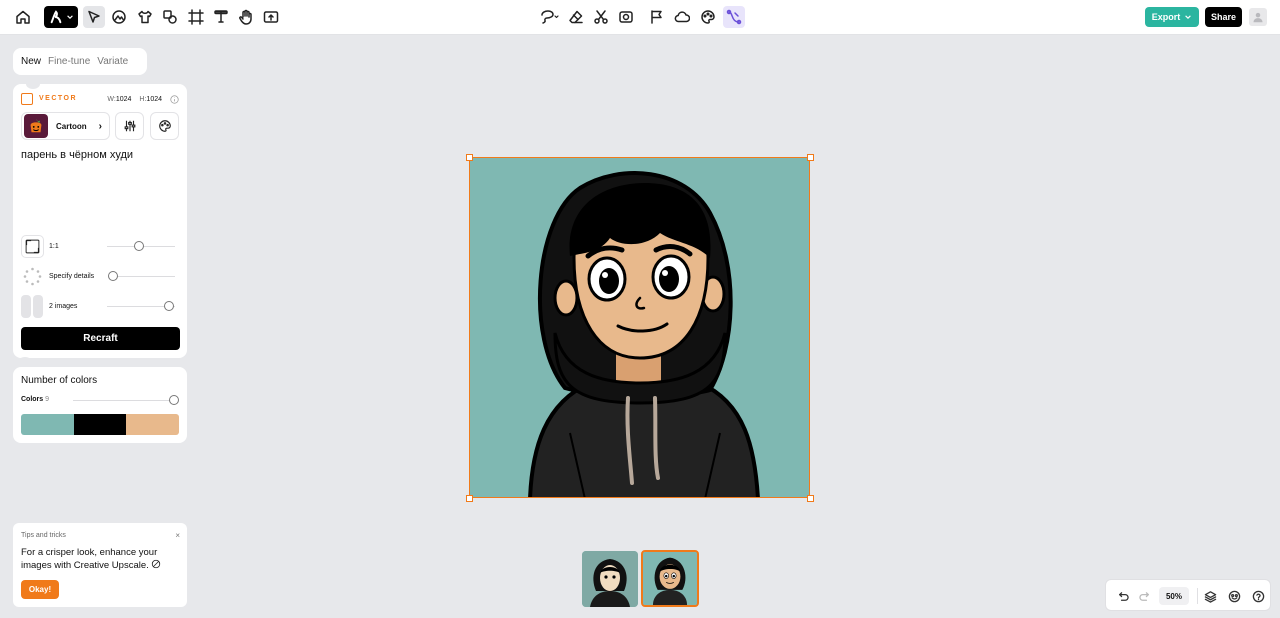 This screenshot has height=618, width=1280. I want to click on mockup-tshirt-icon, so click(145, 17).